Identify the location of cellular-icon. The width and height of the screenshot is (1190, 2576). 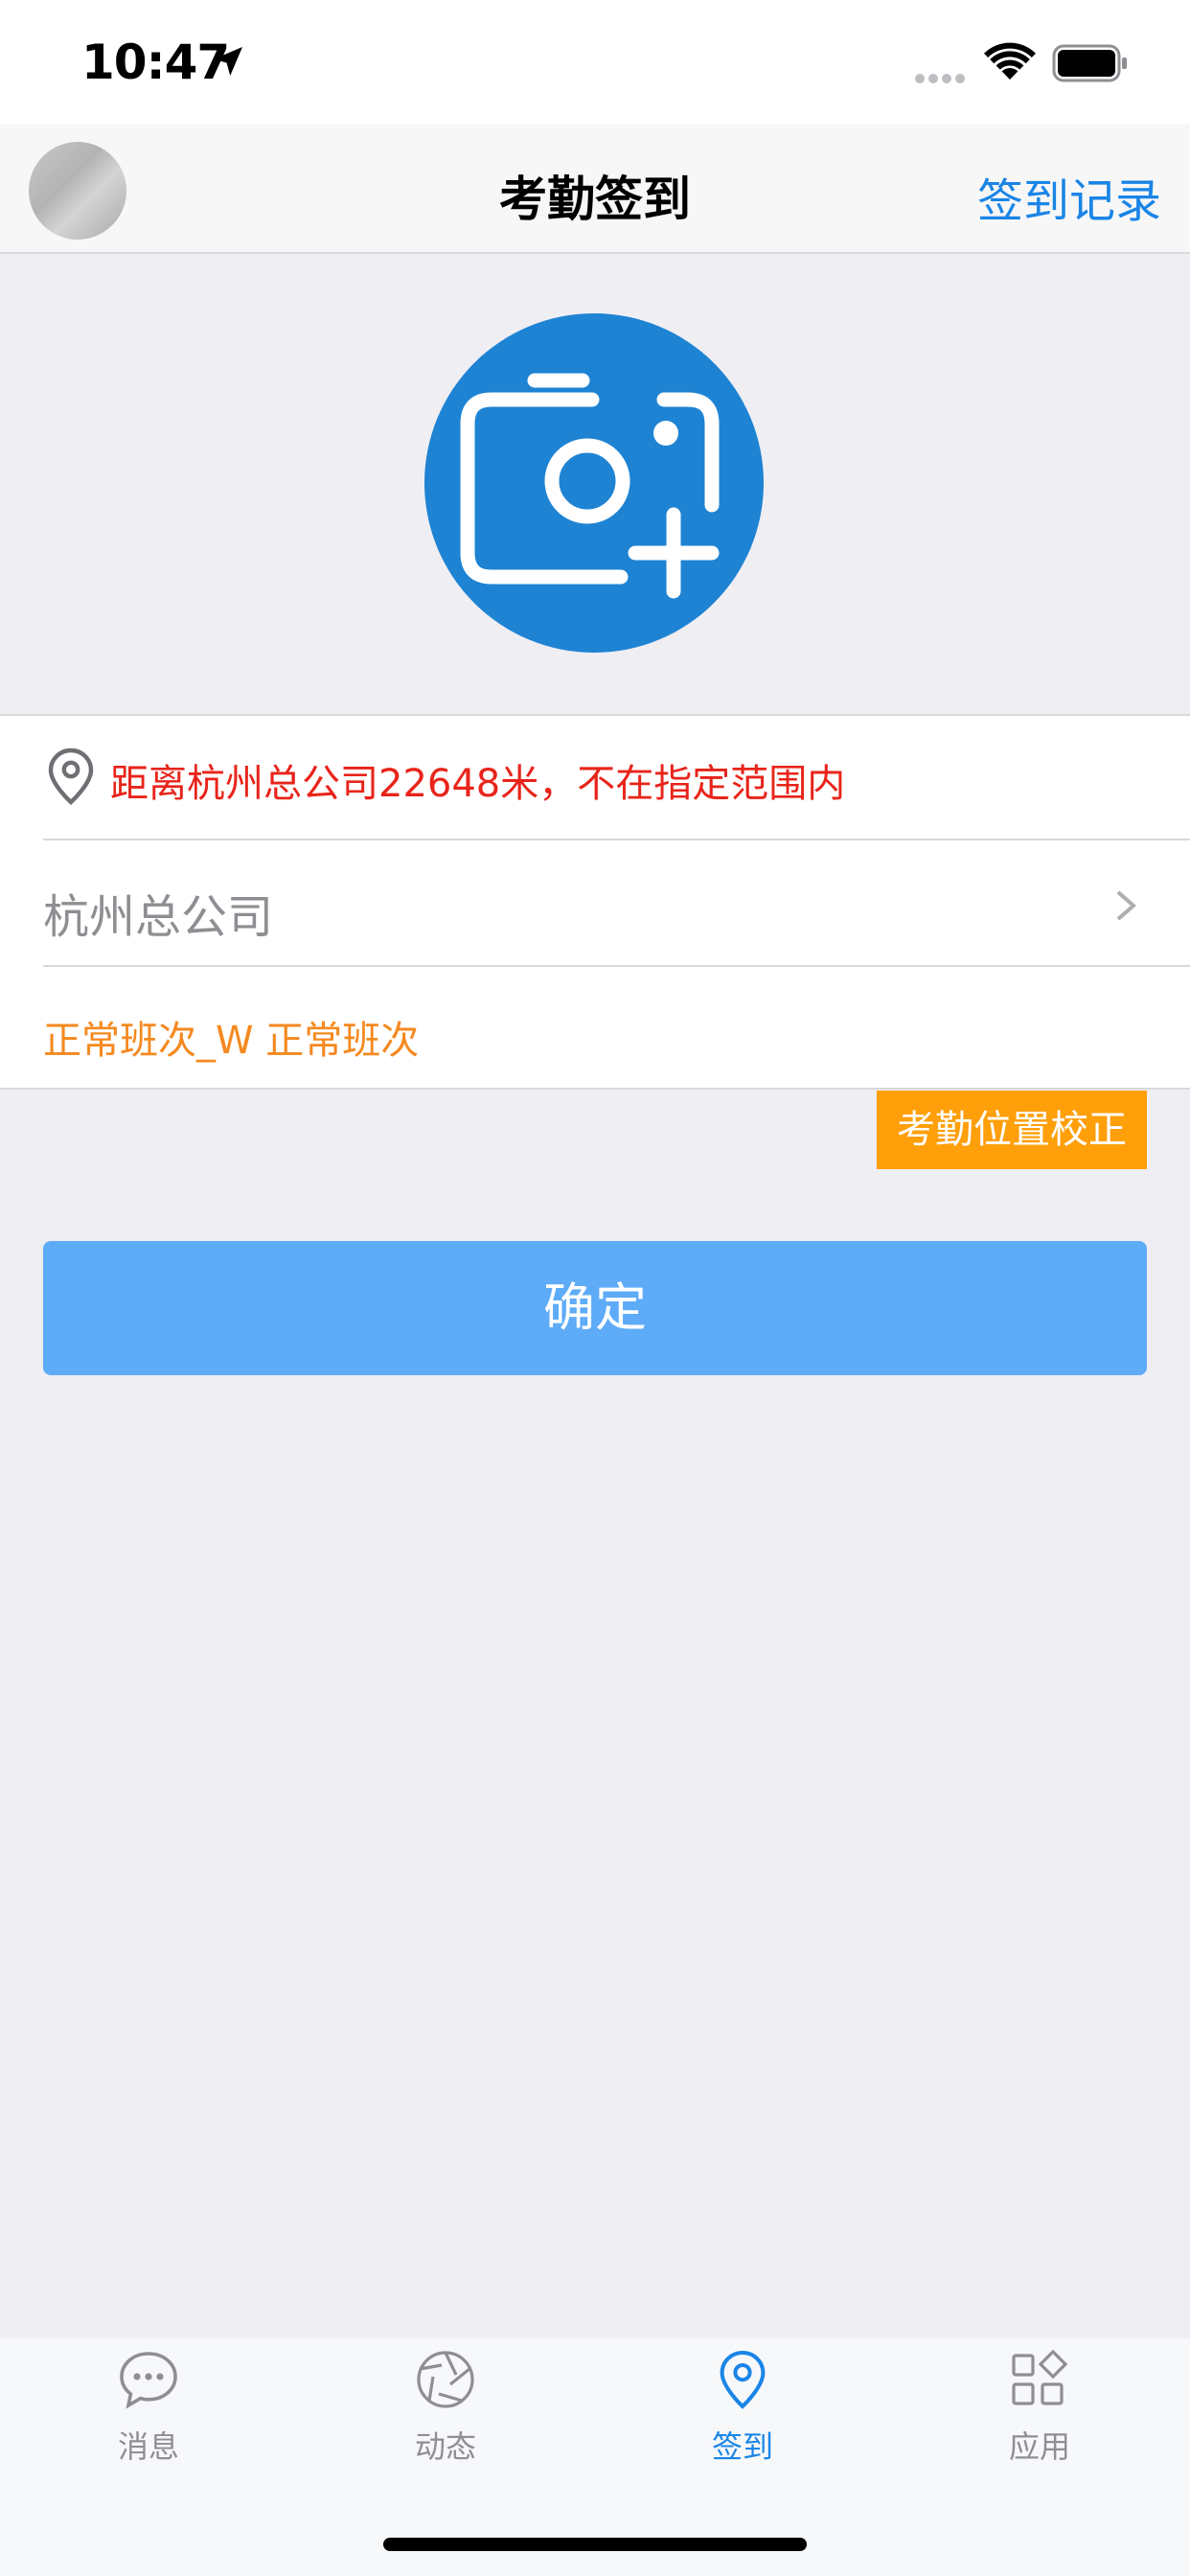
(942, 78).